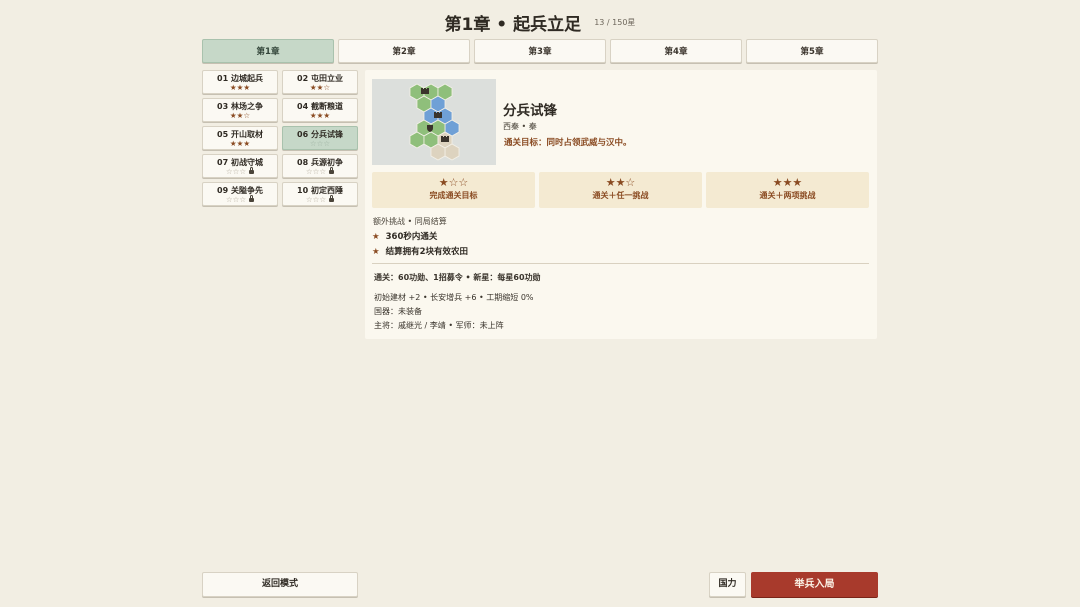 Image resolution: width=1080 pixels, height=607 pixels. What do you see at coordinates (398, 311) in the screenshot?
I see `equipment-info: 国器：未装备` at bounding box center [398, 311].